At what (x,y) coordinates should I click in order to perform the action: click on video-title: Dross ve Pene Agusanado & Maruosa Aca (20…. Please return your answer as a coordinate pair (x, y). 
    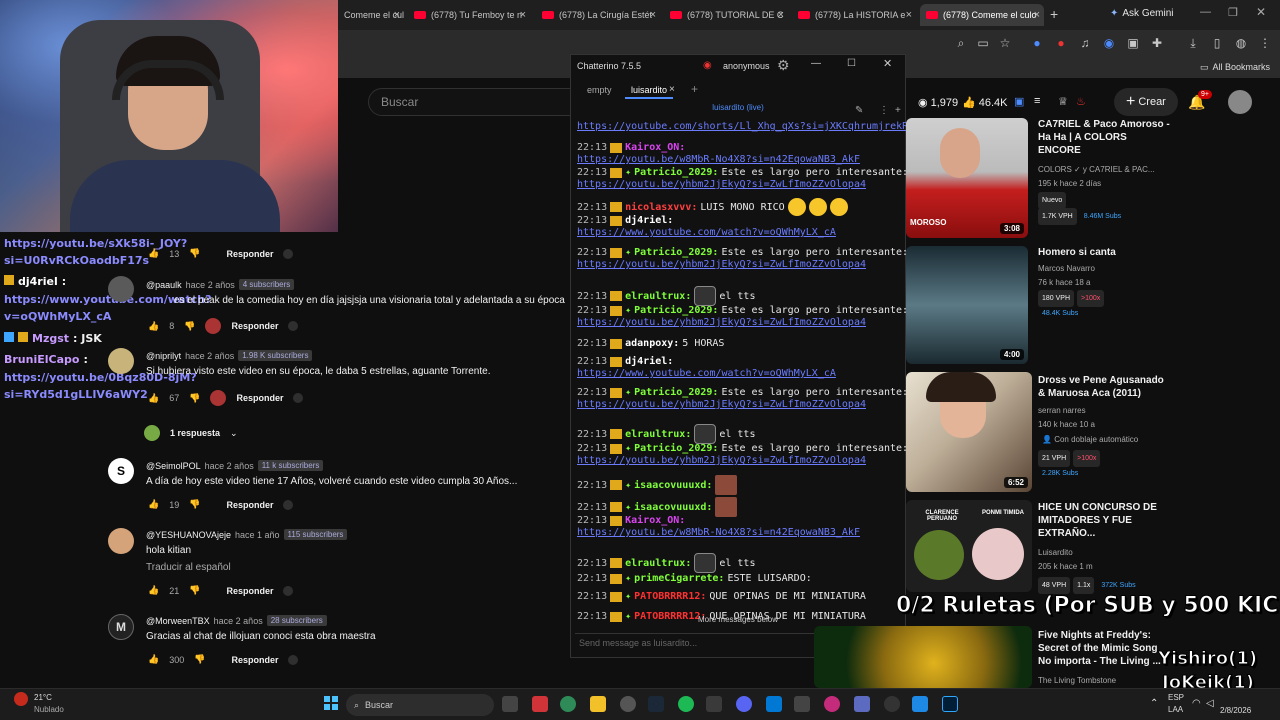
    Looking at the image, I should click on (1101, 387).